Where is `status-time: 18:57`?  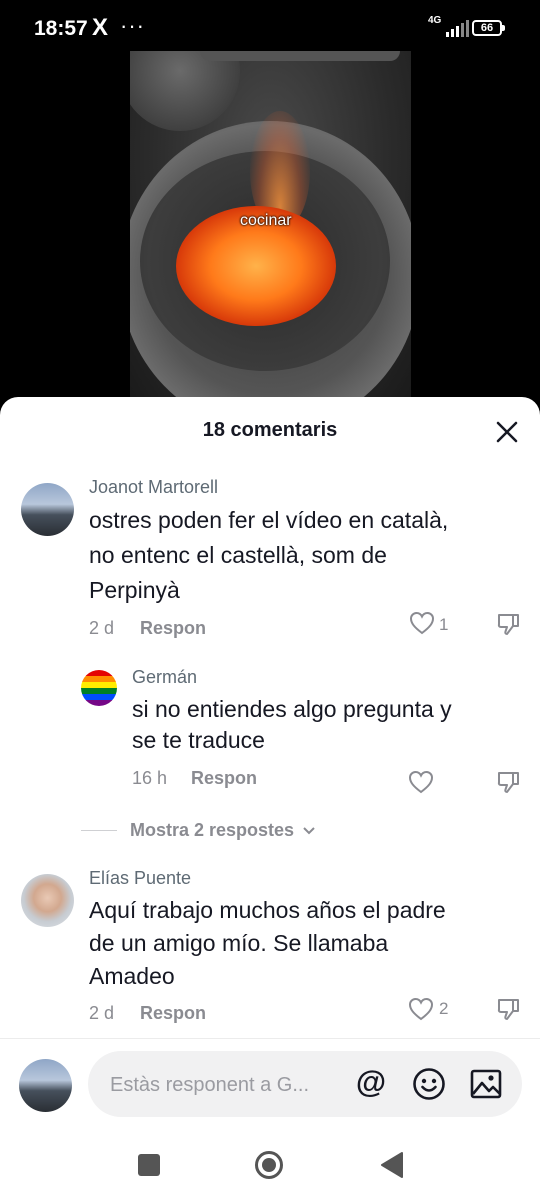 status-time: 18:57 is located at coordinates (61, 28).